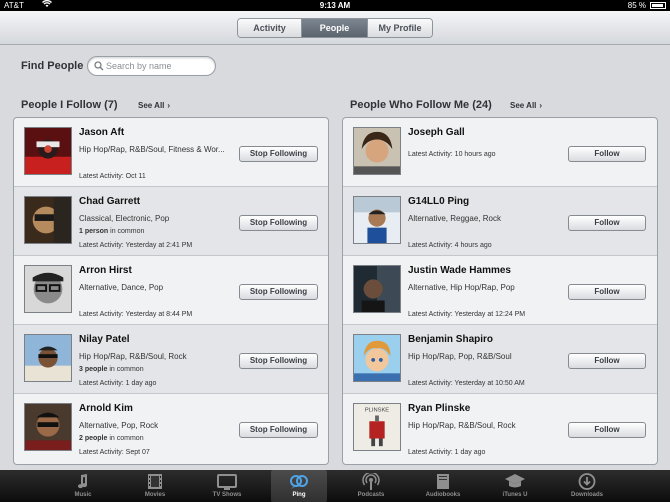 The image size is (670, 502). Describe the element at coordinates (515, 481) in the screenshot. I see `graduation-cap-icon` at that location.